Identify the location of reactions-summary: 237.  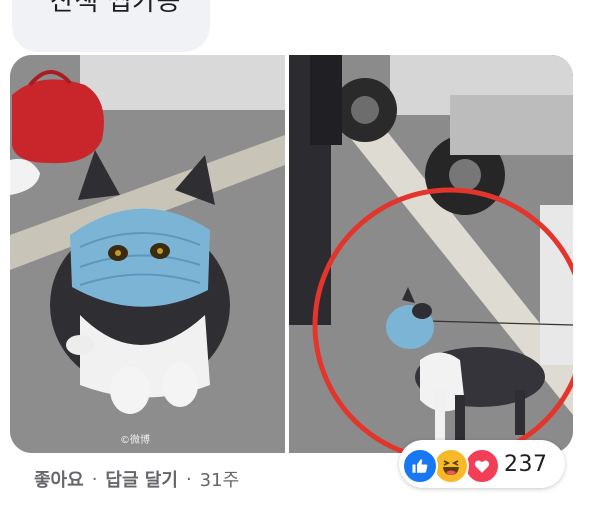
(482, 464).